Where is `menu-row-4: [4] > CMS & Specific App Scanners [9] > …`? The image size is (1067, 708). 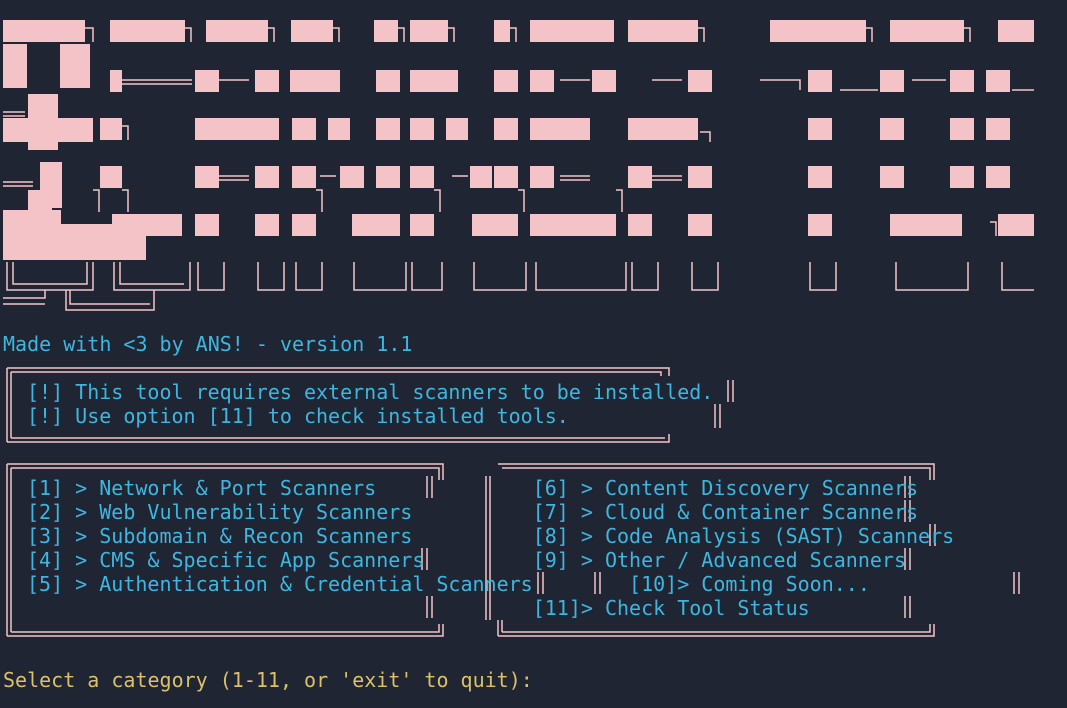 menu-row-4: [4] > CMS & Specific App Scanners [9] > … is located at coordinates (466, 560).